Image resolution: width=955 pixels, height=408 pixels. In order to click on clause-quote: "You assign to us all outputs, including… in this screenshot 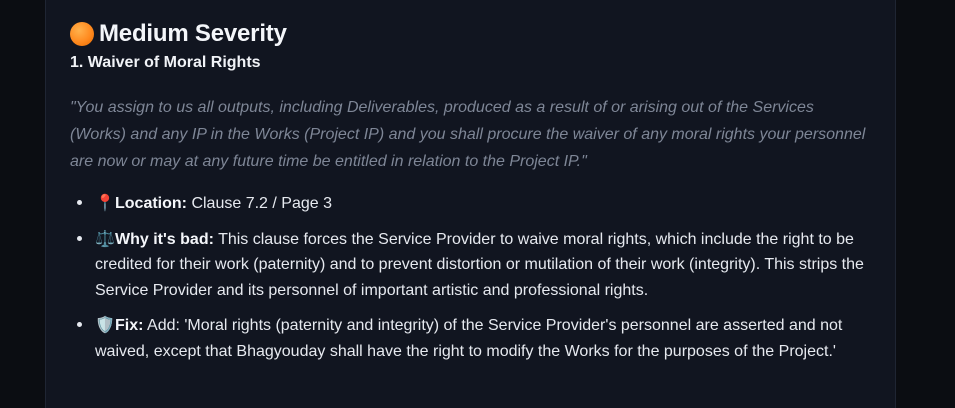, I will do `click(468, 134)`.